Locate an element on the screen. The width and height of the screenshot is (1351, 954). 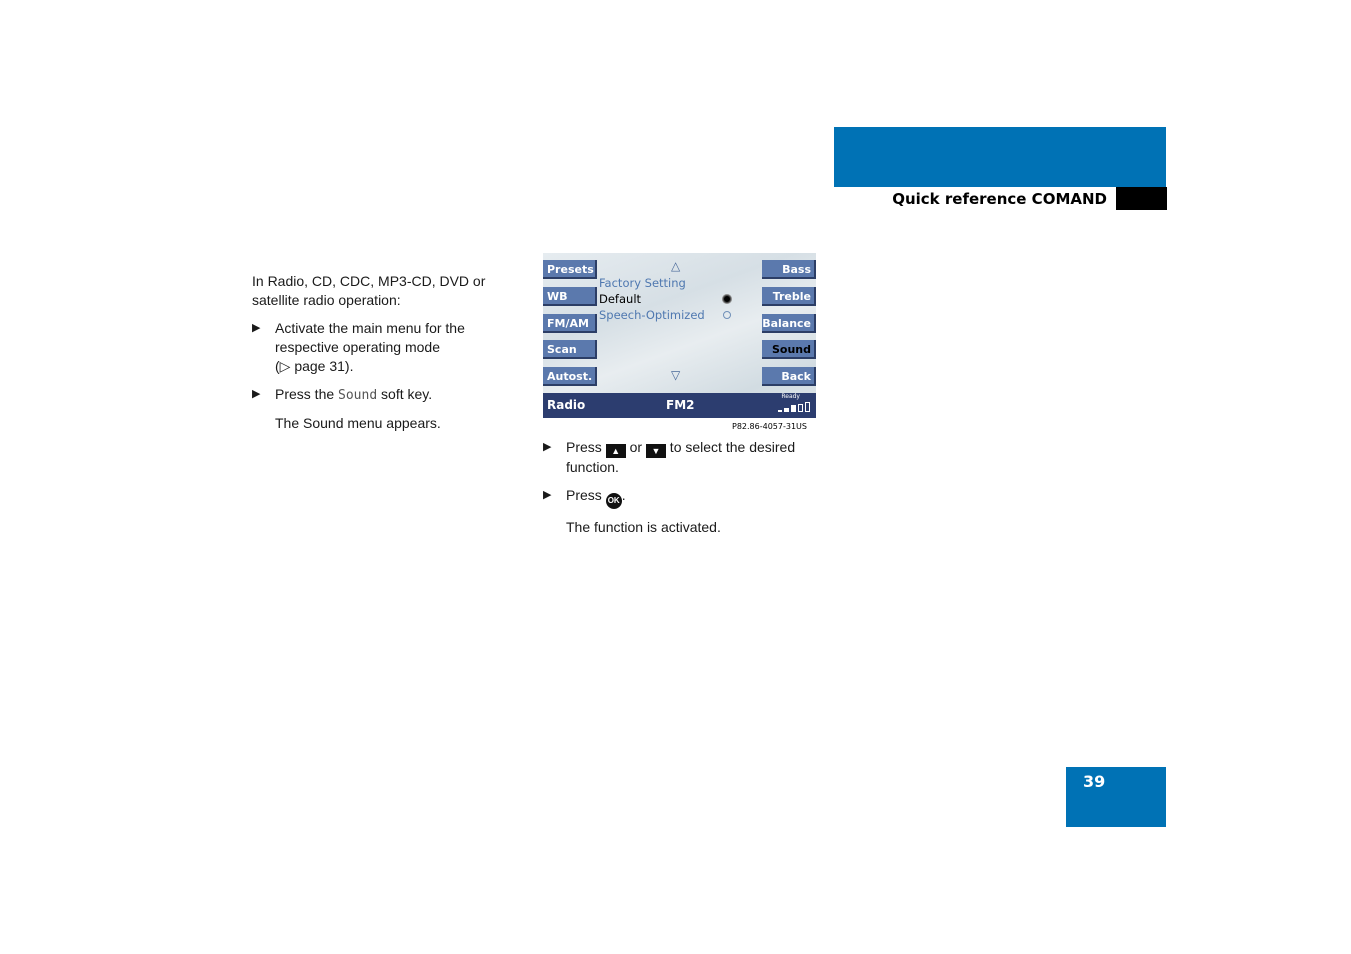
down-key-icon: ▼ is located at coordinates (655, 451).